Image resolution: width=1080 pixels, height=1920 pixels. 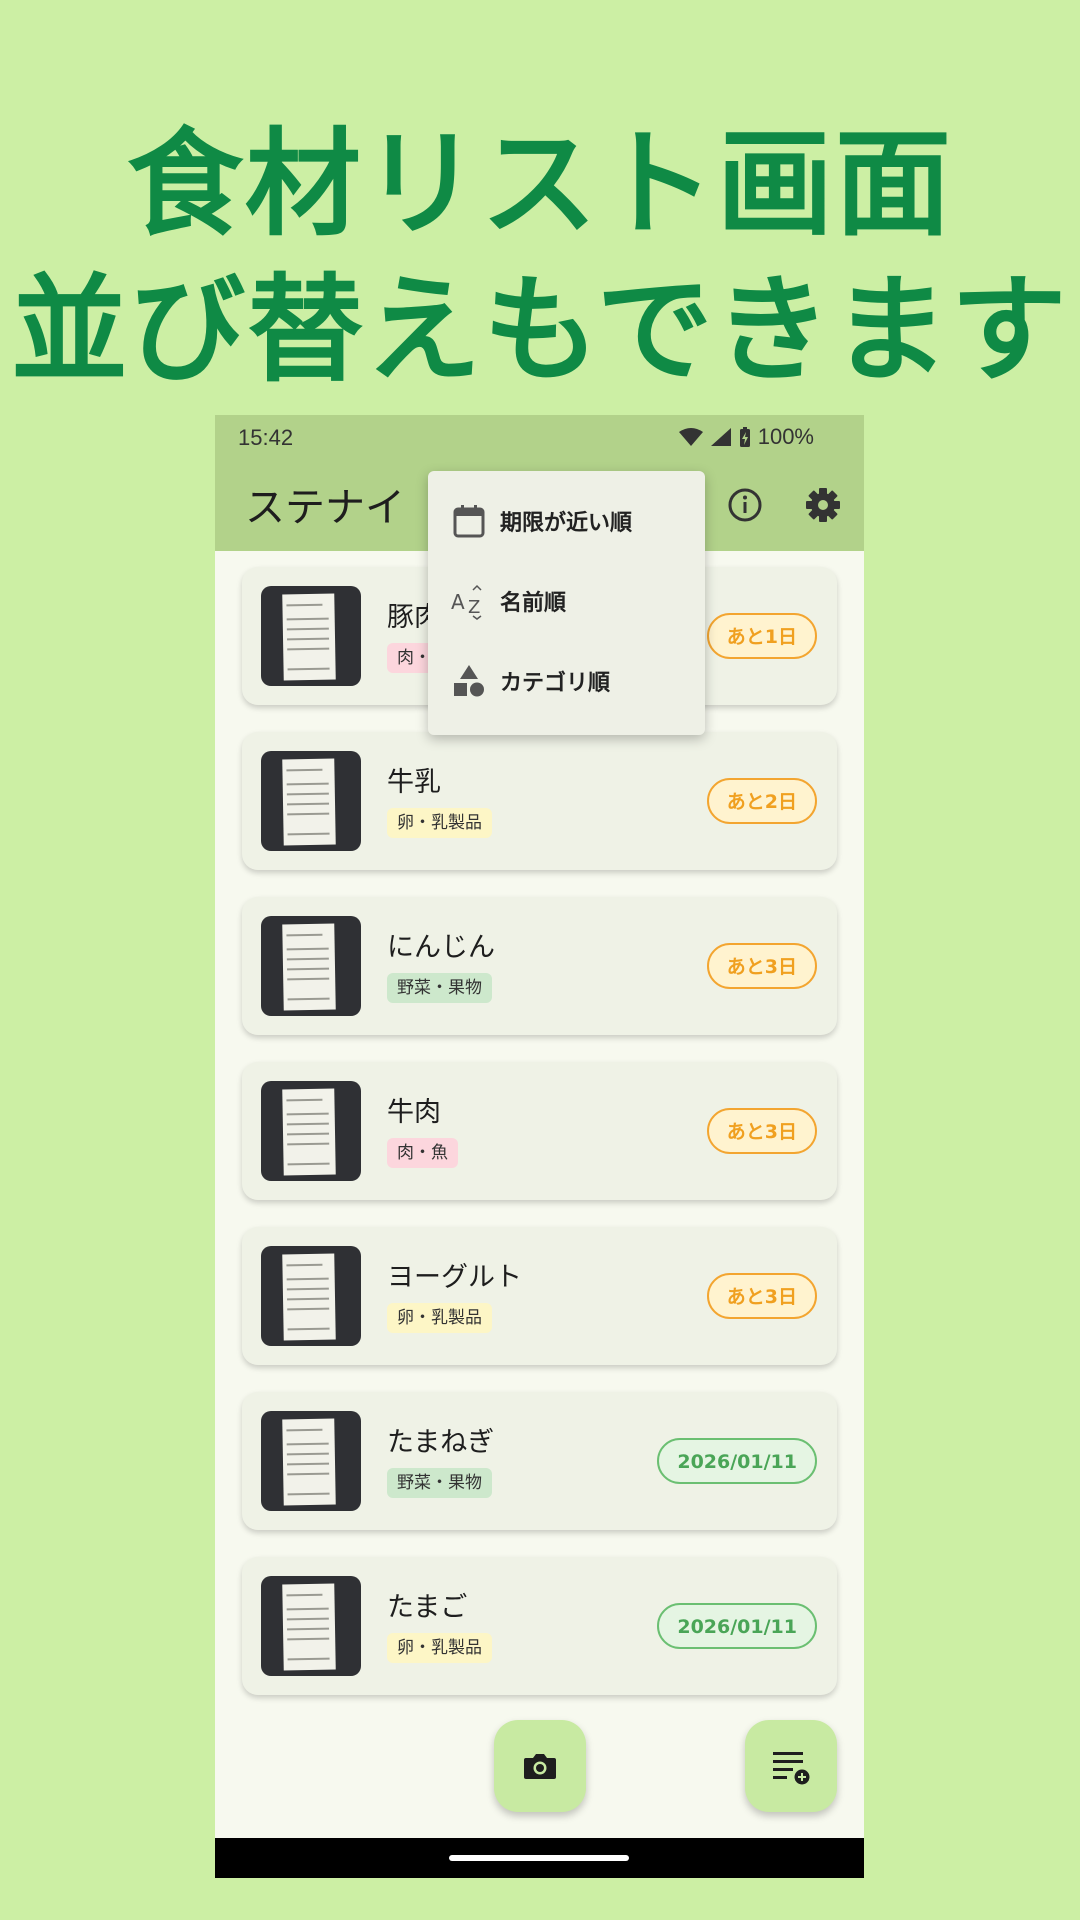 I want to click on food-name: たまねぎ, so click(x=441, y=1442).